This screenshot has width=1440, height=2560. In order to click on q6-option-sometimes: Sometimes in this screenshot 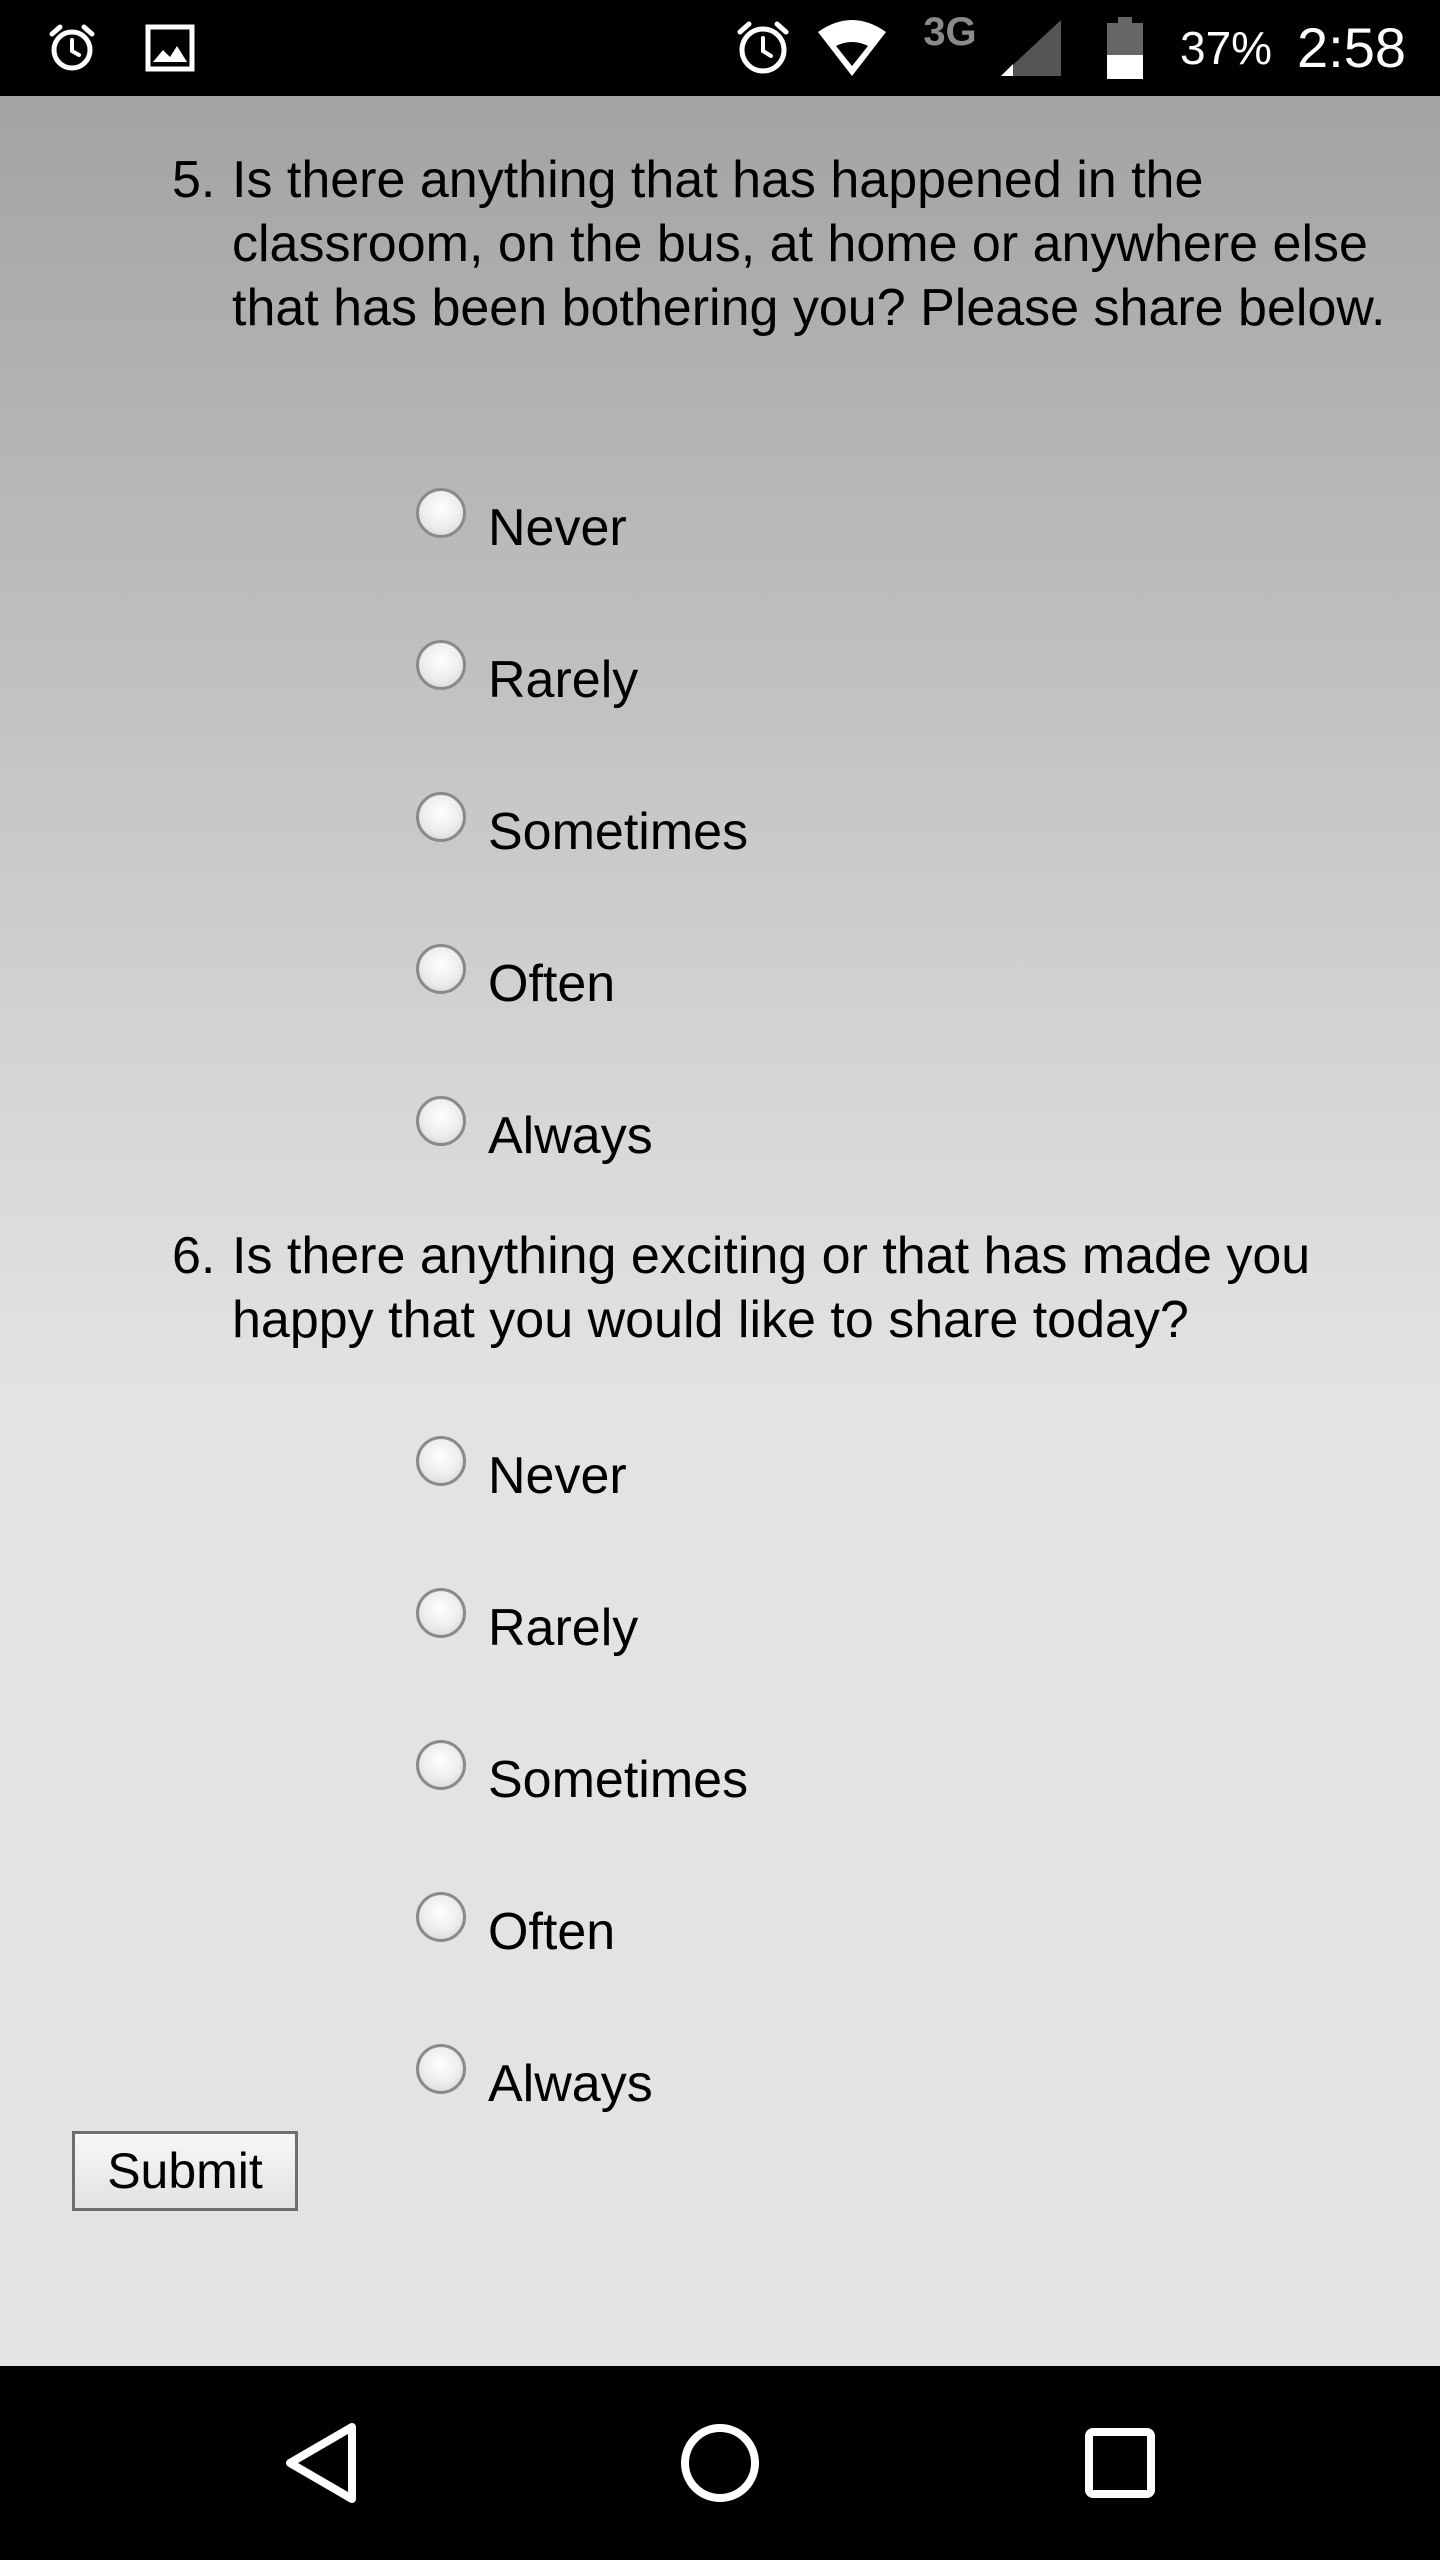, I will do `click(582, 1774)`.